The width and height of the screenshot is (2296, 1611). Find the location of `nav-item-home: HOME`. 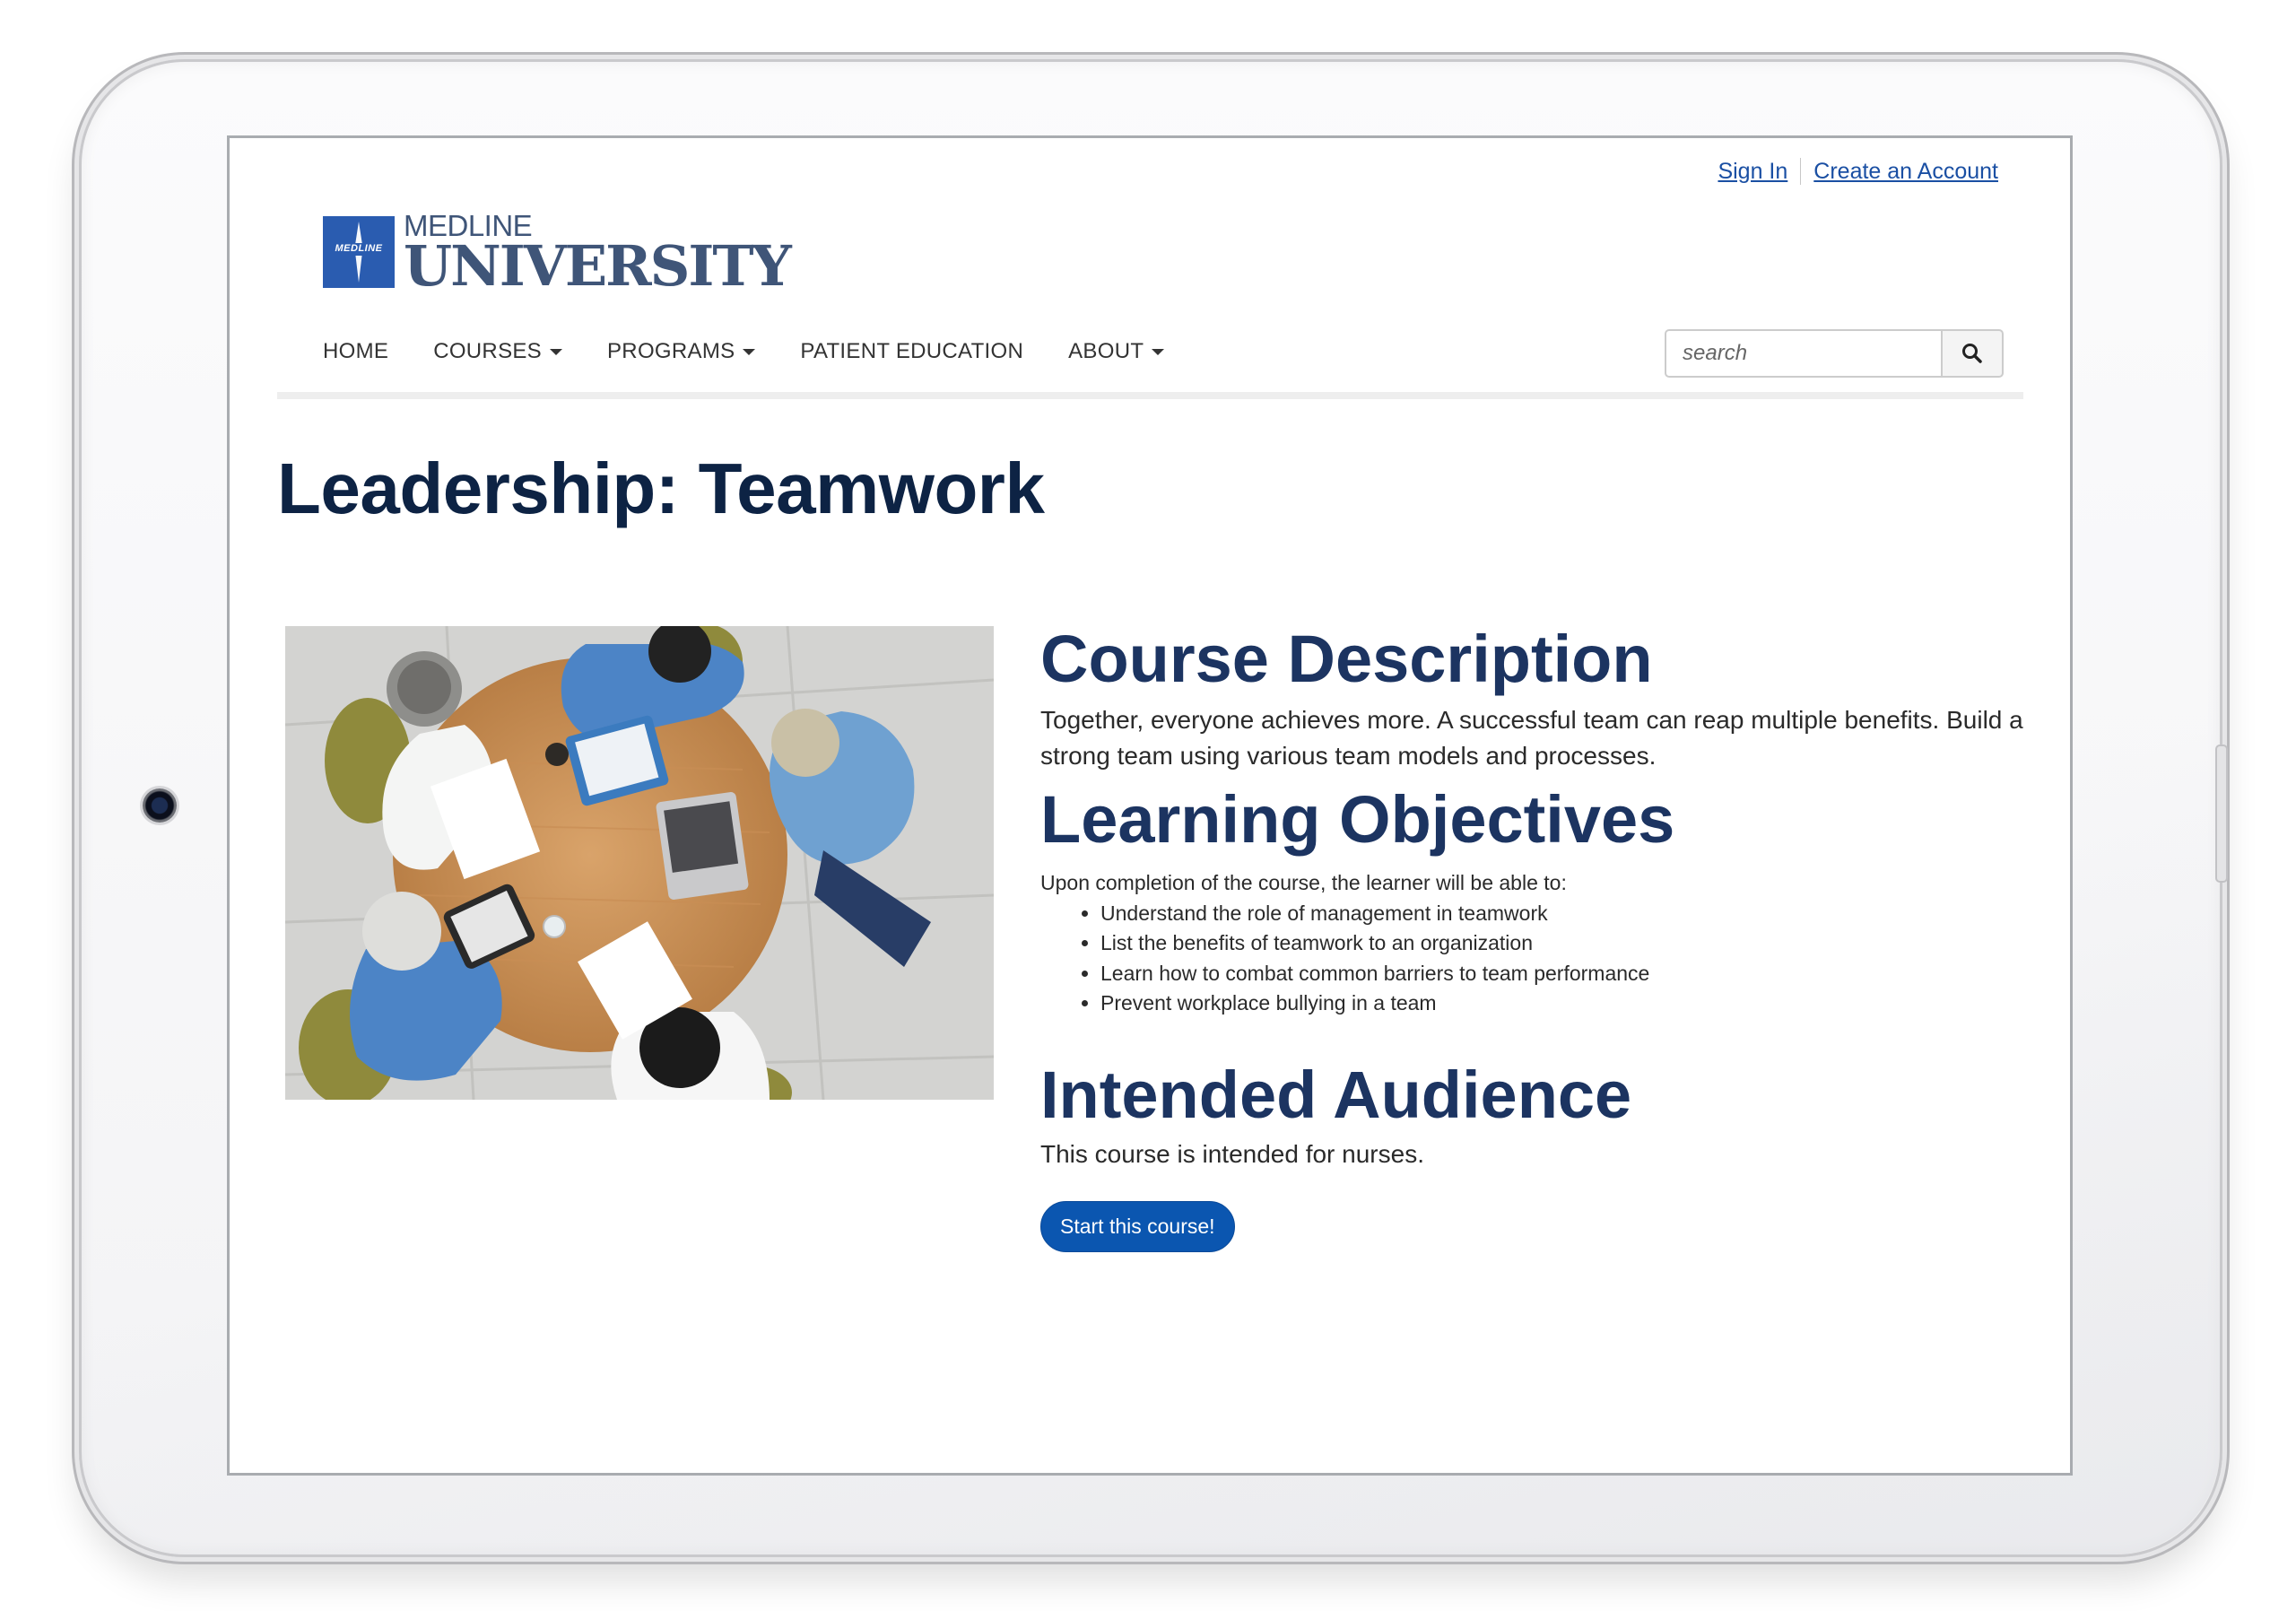

nav-item-home: HOME is located at coordinates (355, 351).